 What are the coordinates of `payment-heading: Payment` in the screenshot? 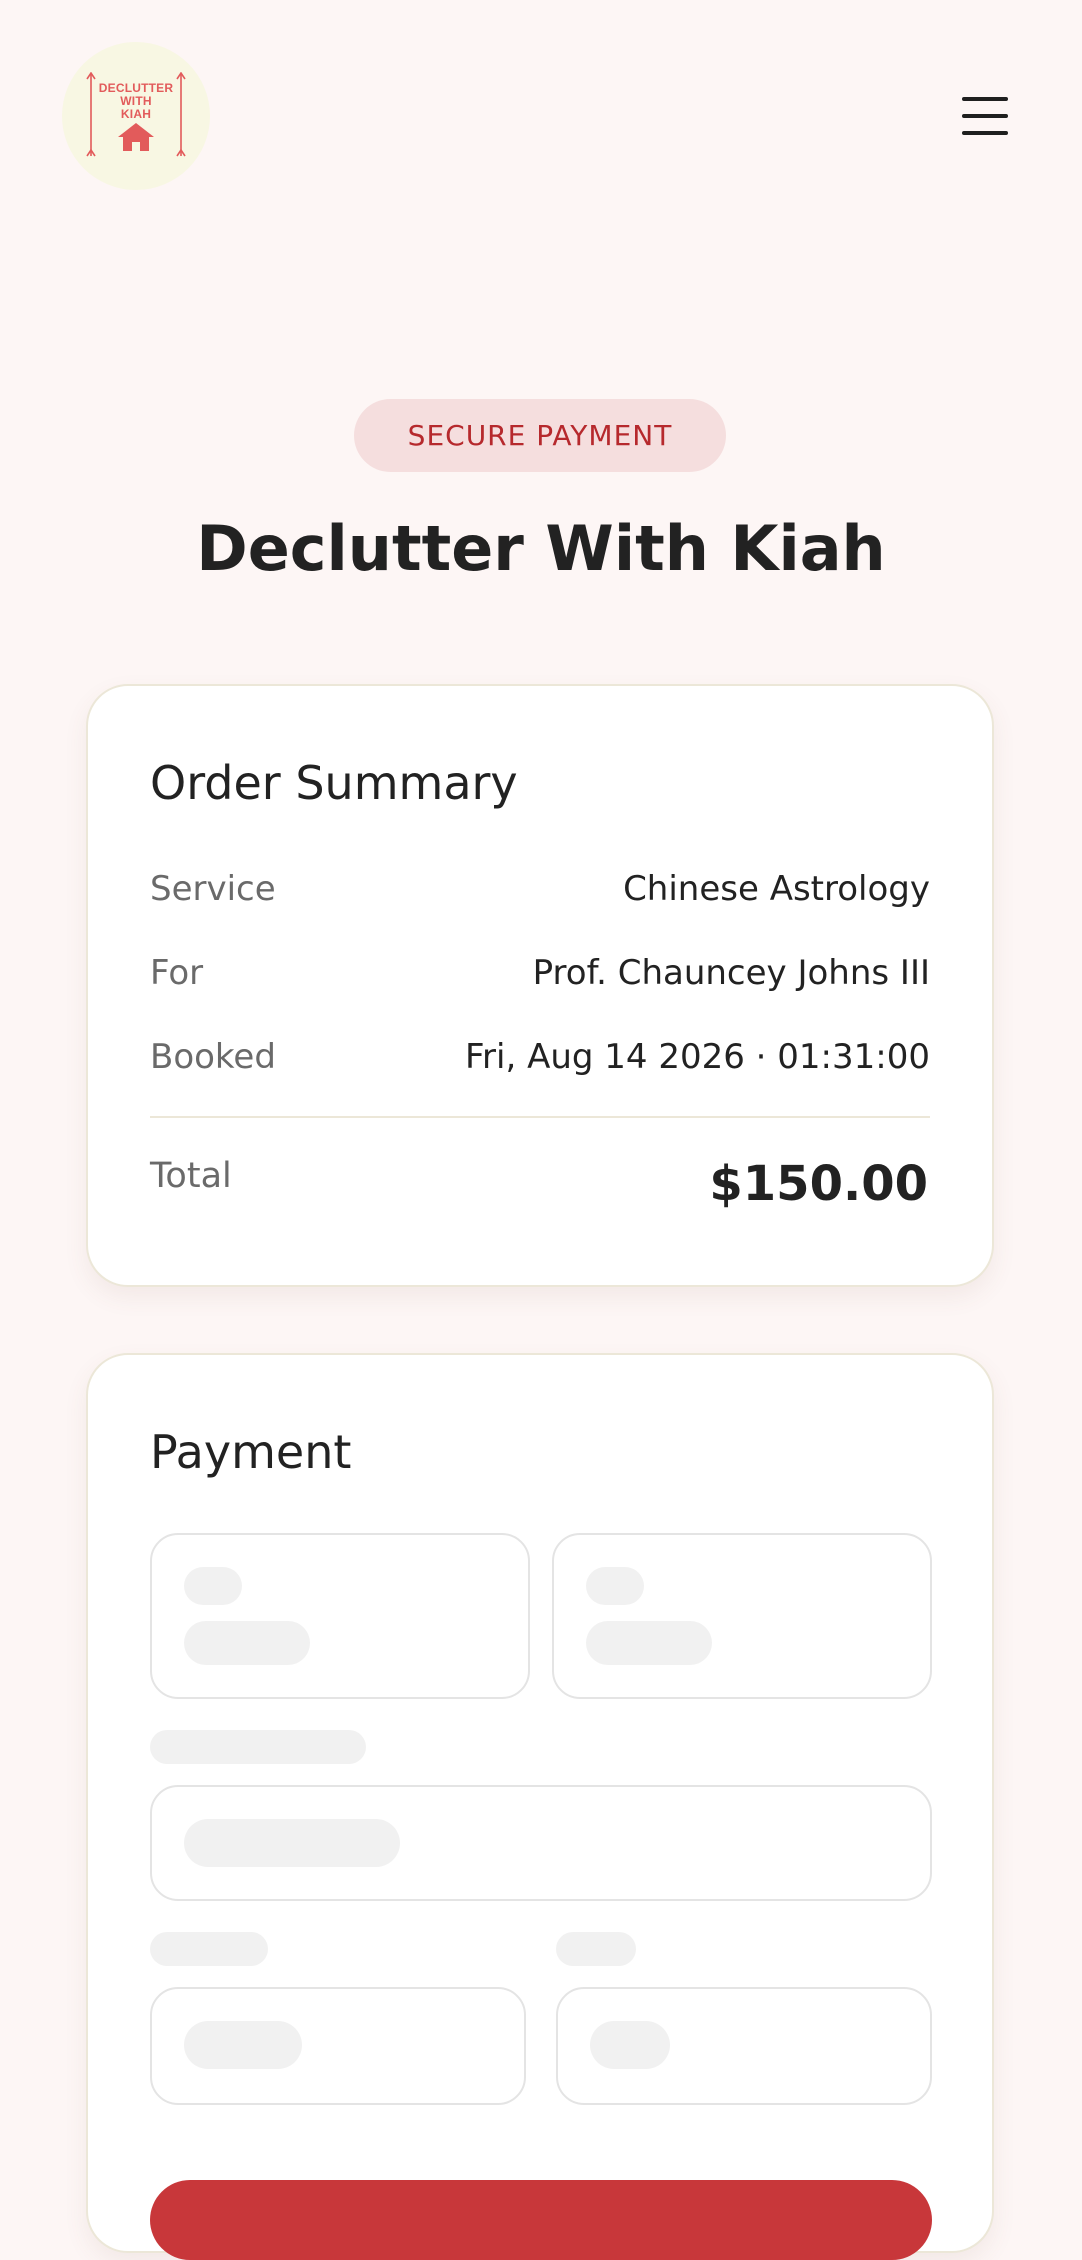 It's located at (251, 1452).